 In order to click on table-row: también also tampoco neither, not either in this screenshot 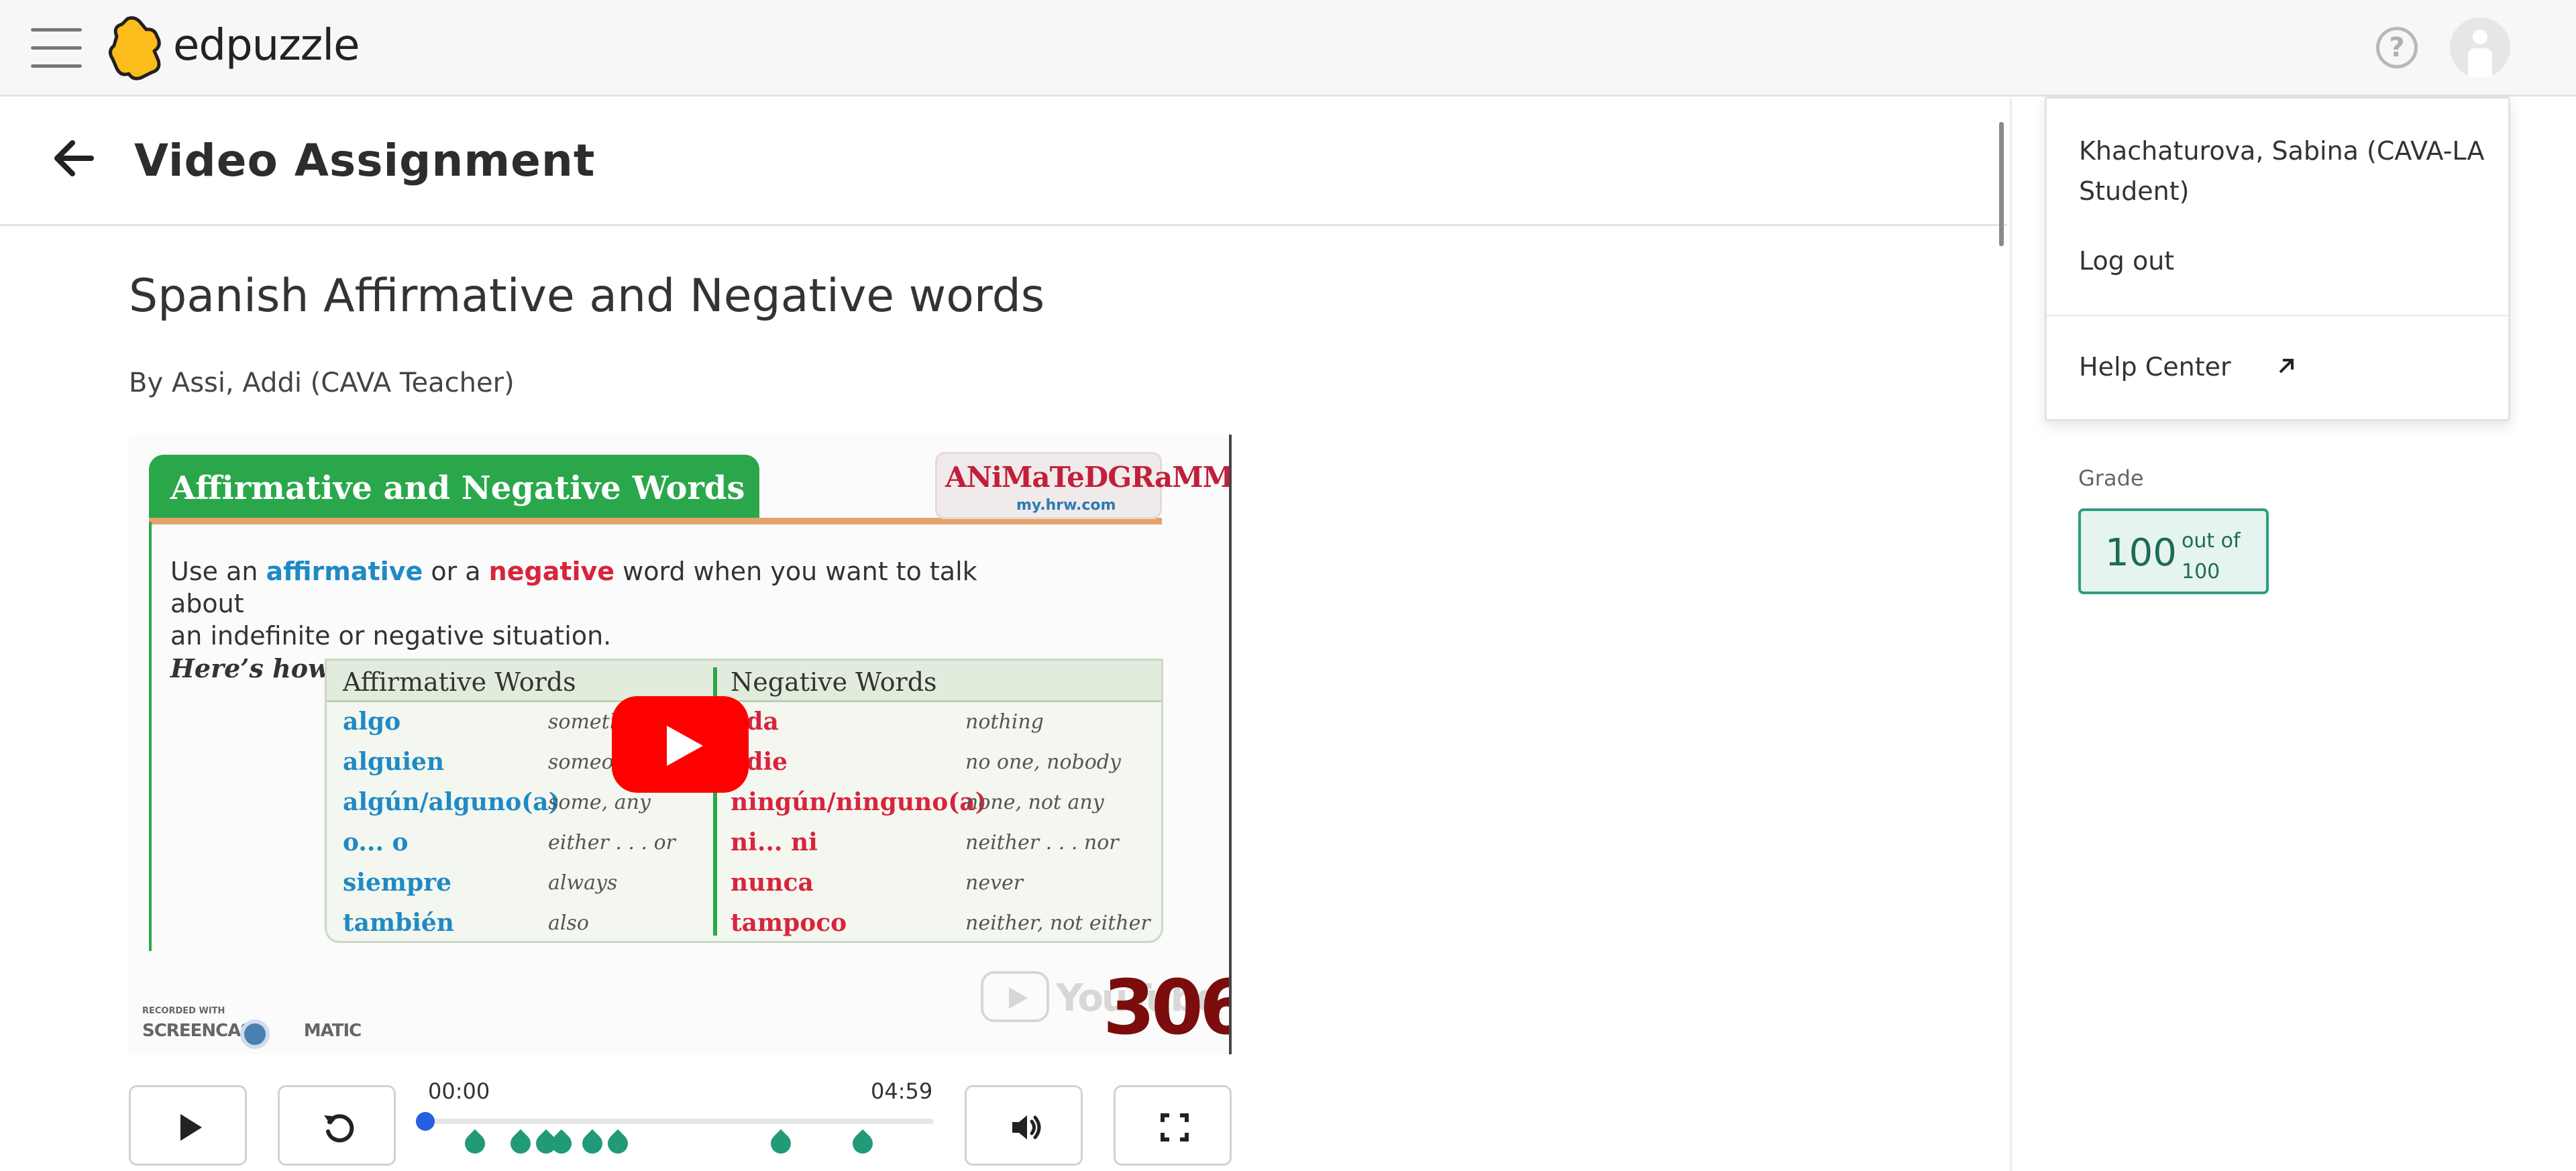, I will do `click(746, 923)`.